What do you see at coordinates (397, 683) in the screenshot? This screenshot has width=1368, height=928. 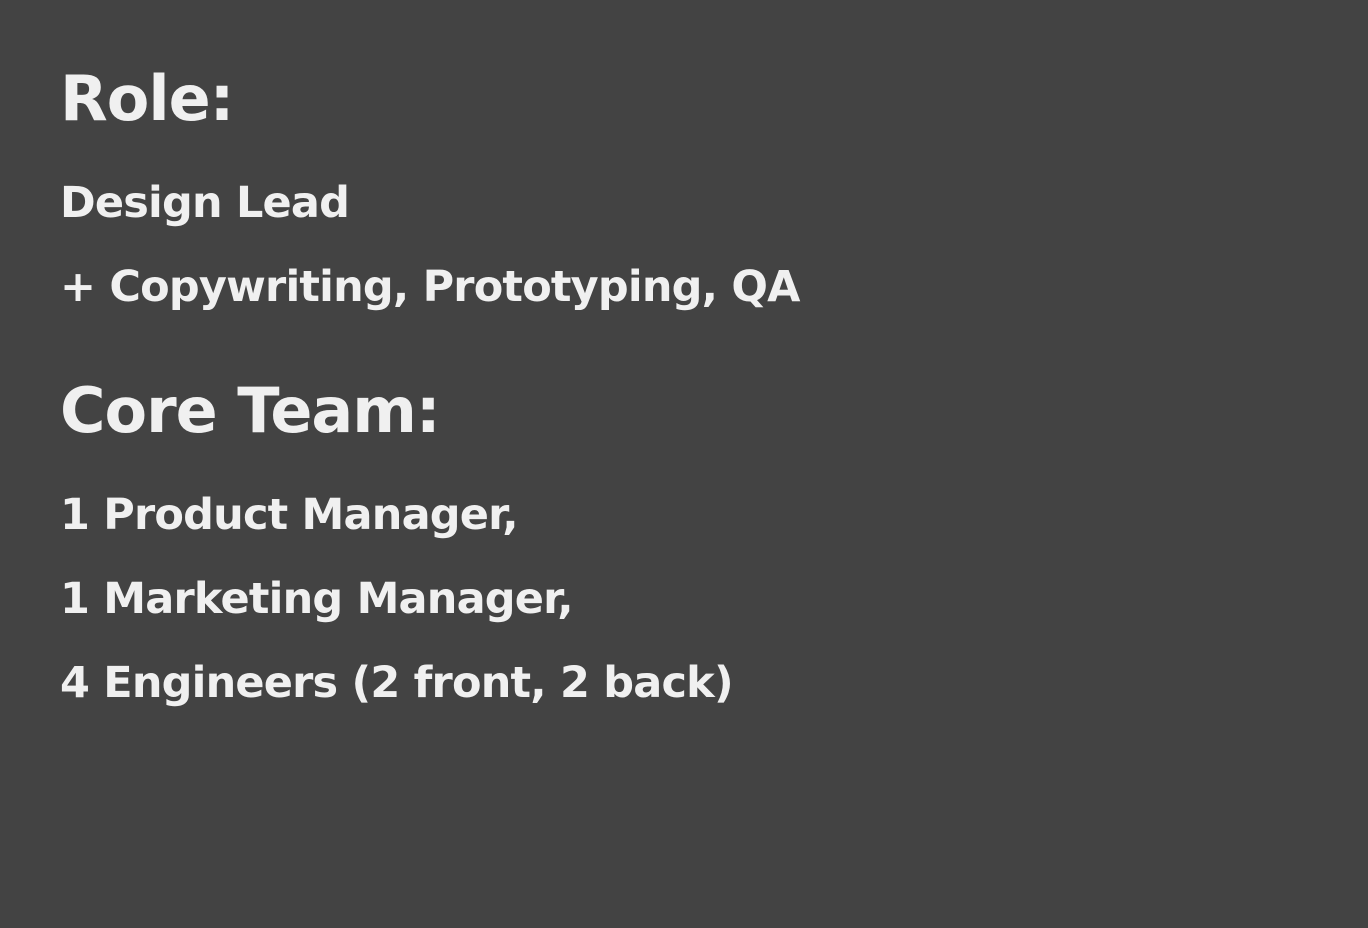 I see `team-member-engineers: 4 Engineers (2 front, 2 back)` at bounding box center [397, 683].